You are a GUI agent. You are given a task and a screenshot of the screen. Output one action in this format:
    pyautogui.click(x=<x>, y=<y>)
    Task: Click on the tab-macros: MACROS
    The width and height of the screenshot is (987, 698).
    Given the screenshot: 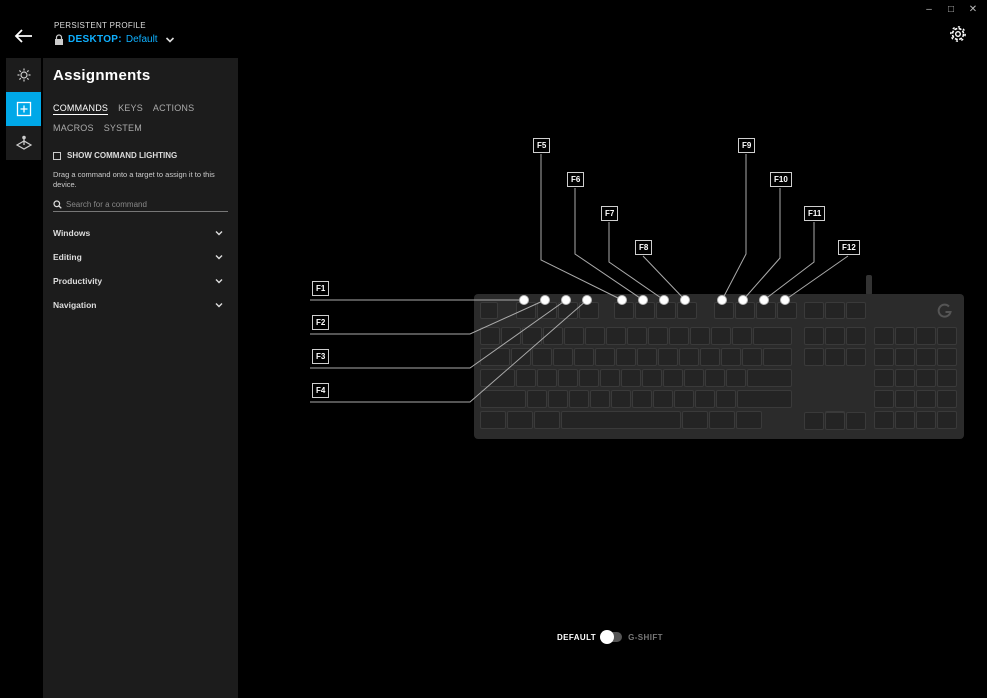 What is the action you would take?
    pyautogui.click(x=73, y=128)
    